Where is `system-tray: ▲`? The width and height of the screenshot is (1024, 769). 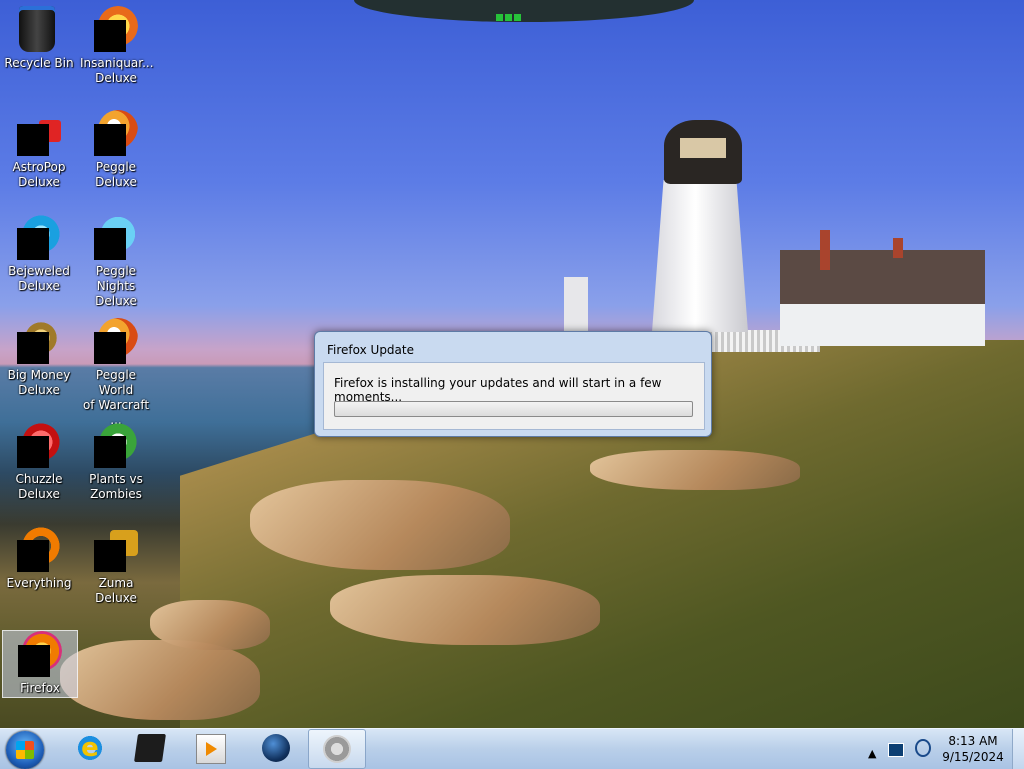 system-tray: ▲ is located at coordinates (903, 749).